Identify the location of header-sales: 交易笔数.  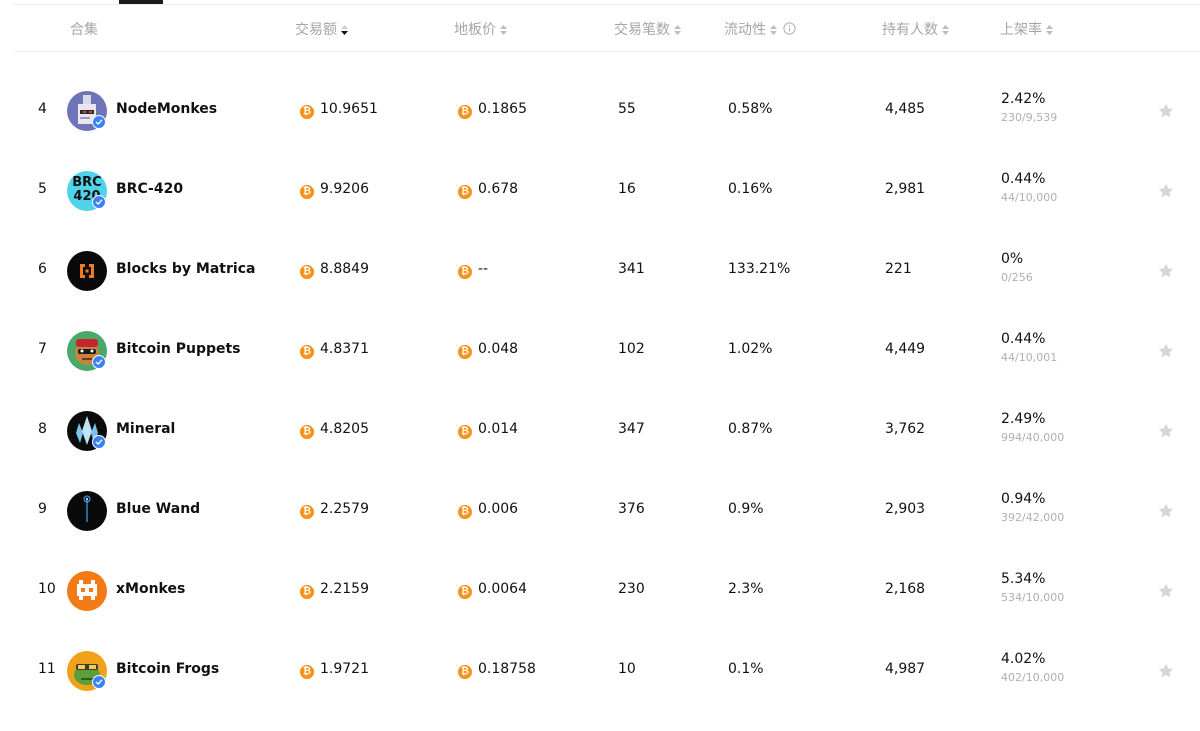
(647, 29).